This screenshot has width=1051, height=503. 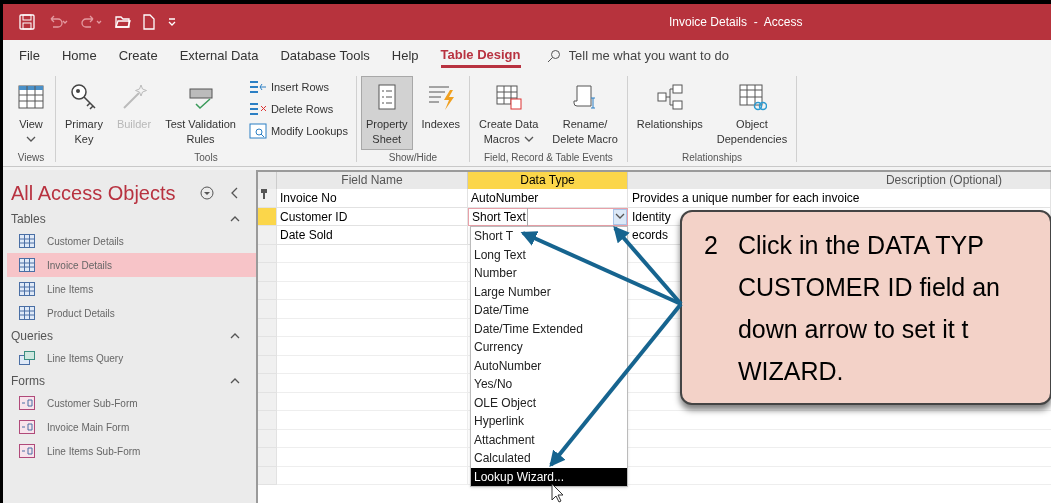 What do you see at coordinates (853, 329) in the screenshot?
I see `callout-text: down arrow to set it t` at bounding box center [853, 329].